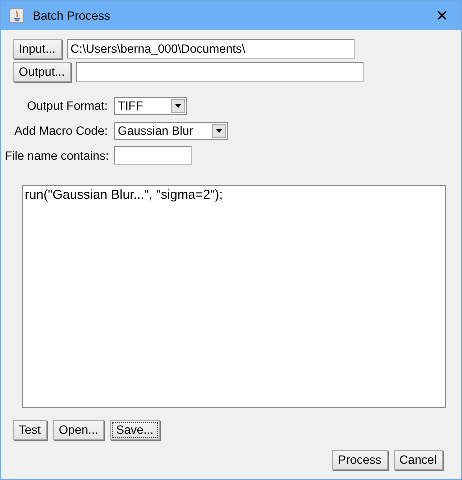 The width and height of the screenshot is (462, 480). Describe the element at coordinates (72, 15) in the screenshot. I see `window-title: Batch Process` at that location.